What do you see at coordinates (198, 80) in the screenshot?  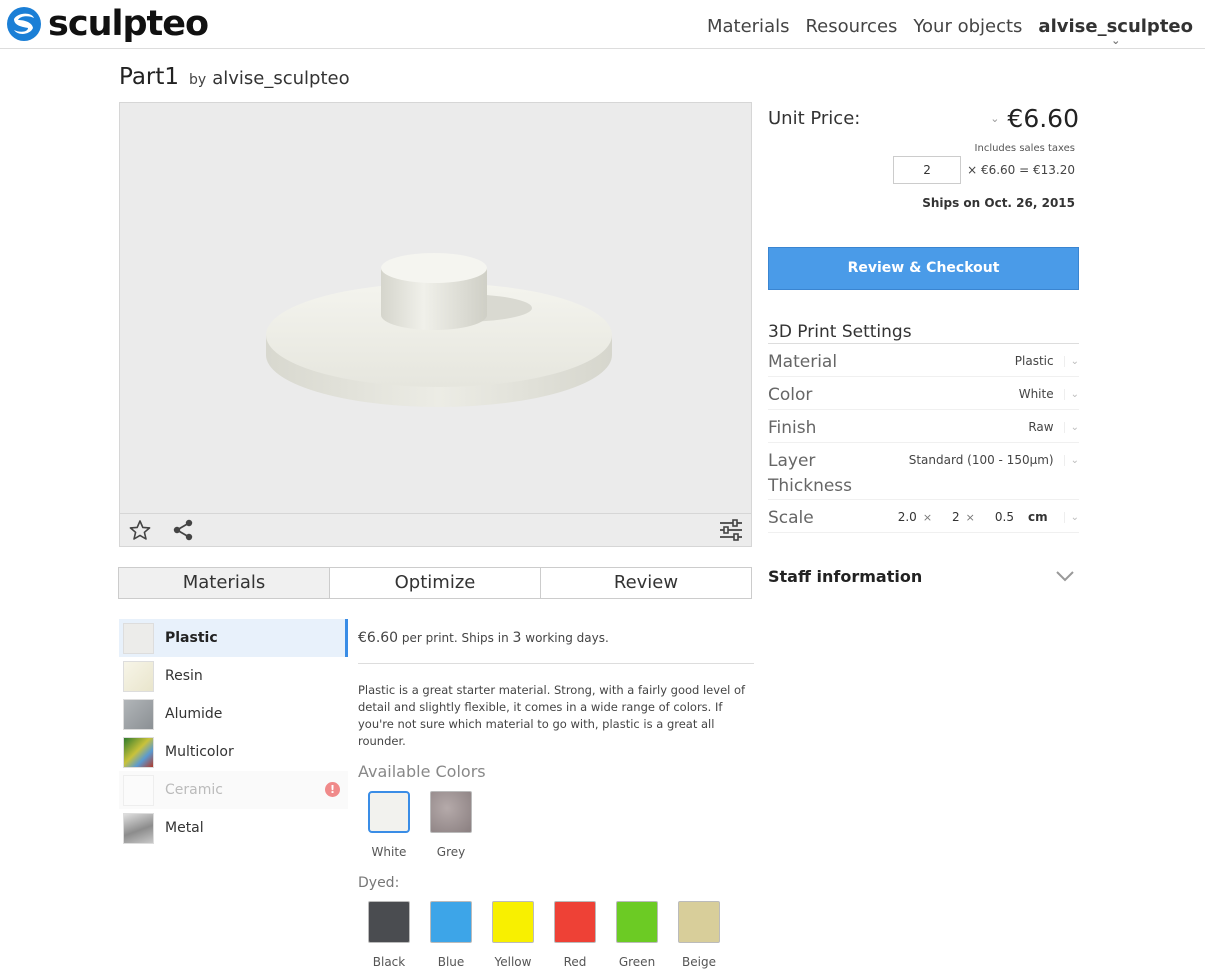 I see `by-label: by` at bounding box center [198, 80].